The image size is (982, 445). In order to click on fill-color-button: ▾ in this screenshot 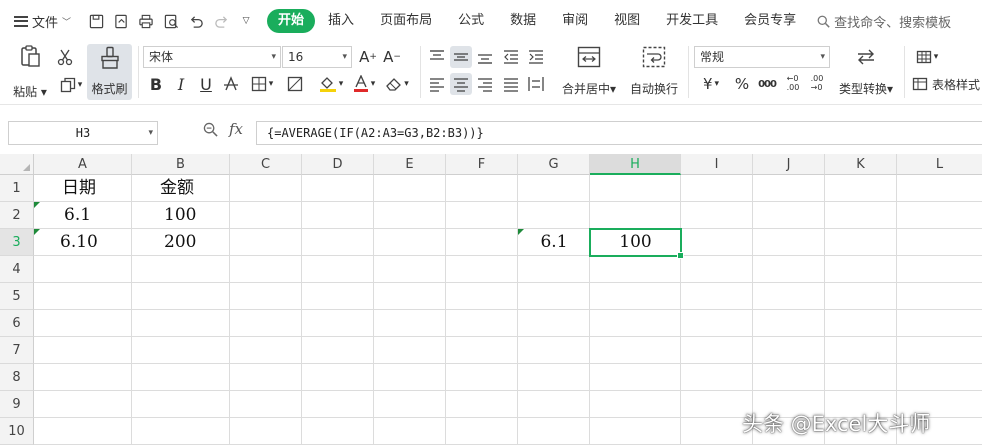, I will do `click(331, 84)`.